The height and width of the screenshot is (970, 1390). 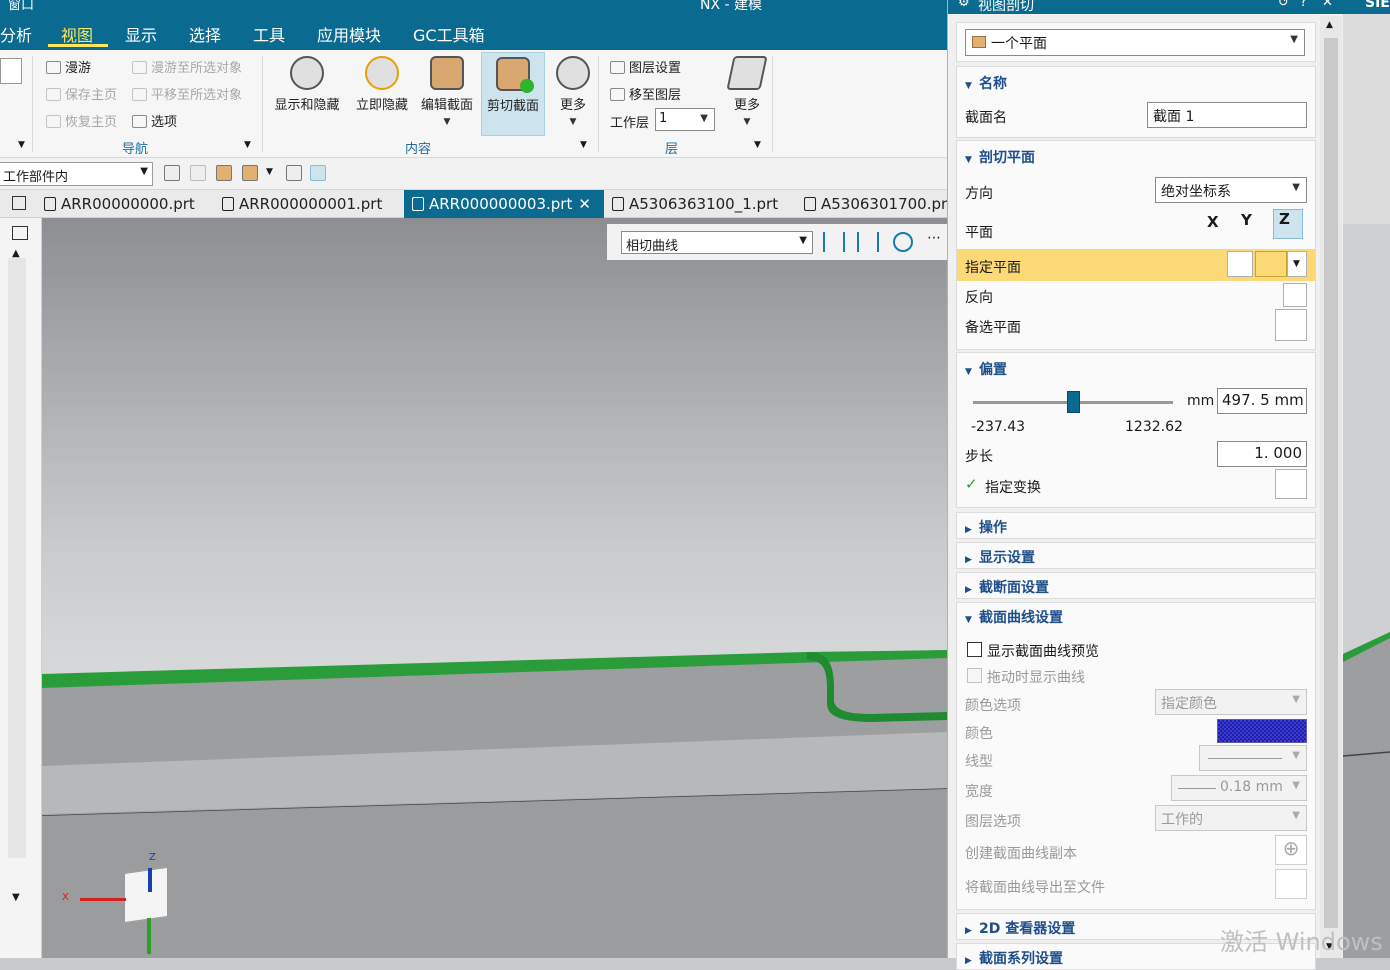 What do you see at coordinates (645, 93) in the screenshot?
I see `move-to-layer-button: 移至图层` at bounding box center [645, 93].